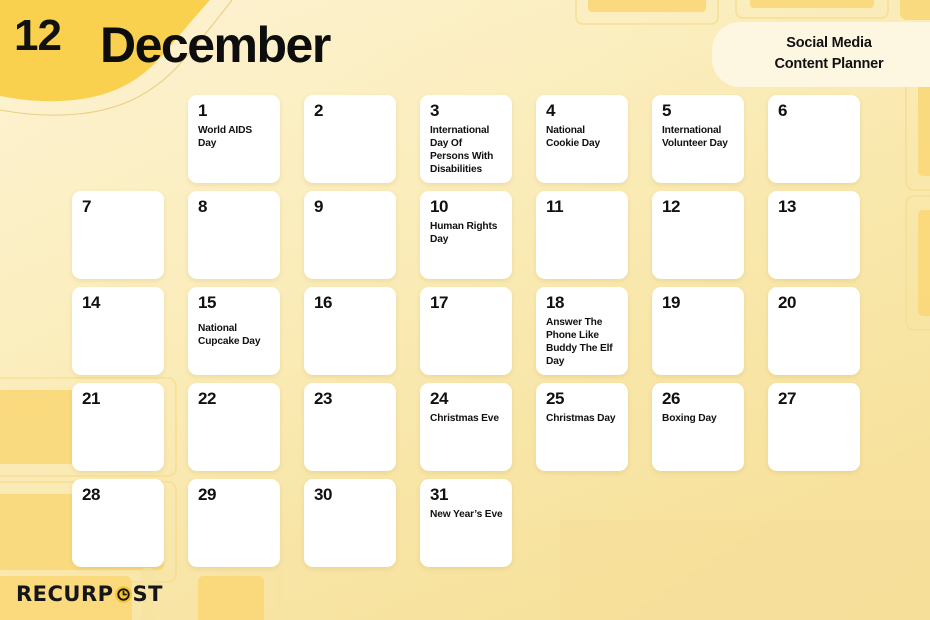 The image size is (930, 620). I want to click on logo-text-suffix: ST, so click(147, 593).